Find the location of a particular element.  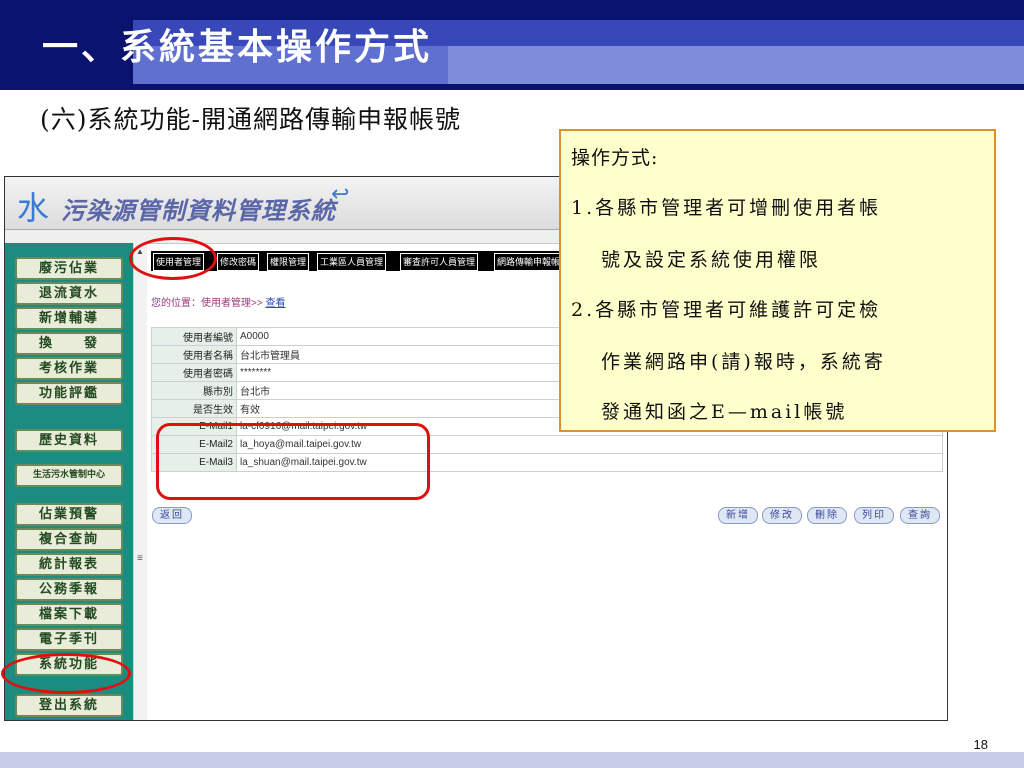

menu-item-permission: 權限管理 is located at coordinates (288, 262).